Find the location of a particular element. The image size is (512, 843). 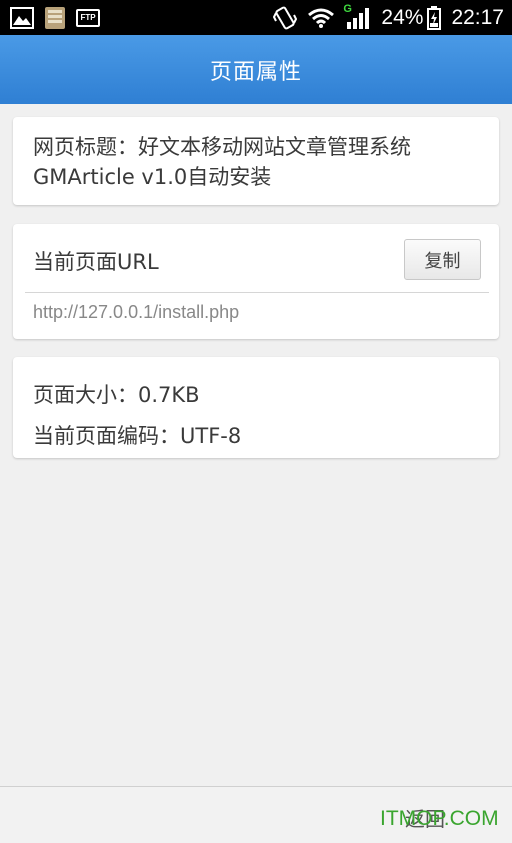

battery-percent: 24% is located at coordinates (402, 17).